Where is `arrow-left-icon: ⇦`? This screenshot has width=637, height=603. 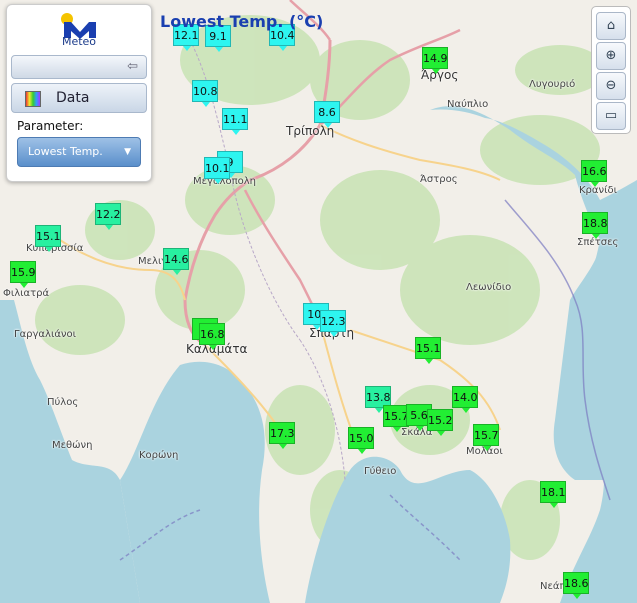
arrow-left-icon: ⇦ is located at coordinates (132, 66).